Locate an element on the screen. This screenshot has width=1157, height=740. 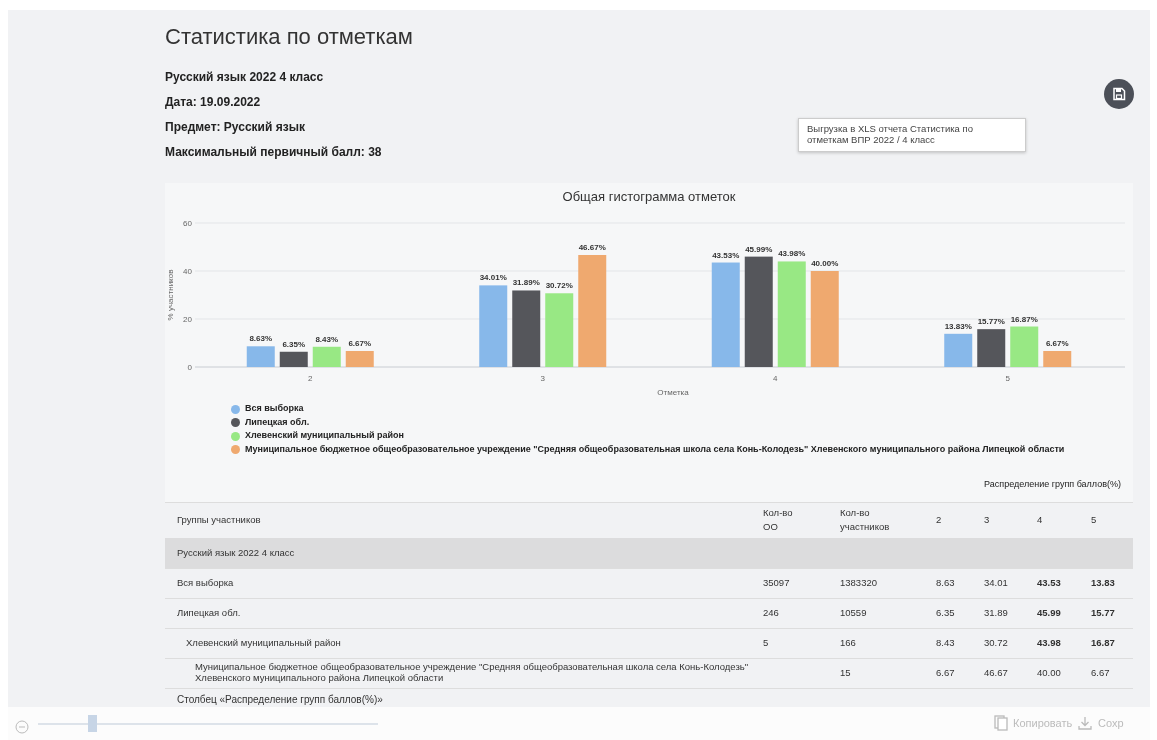
table-cell: 15 is located at coordinates (845, 673).